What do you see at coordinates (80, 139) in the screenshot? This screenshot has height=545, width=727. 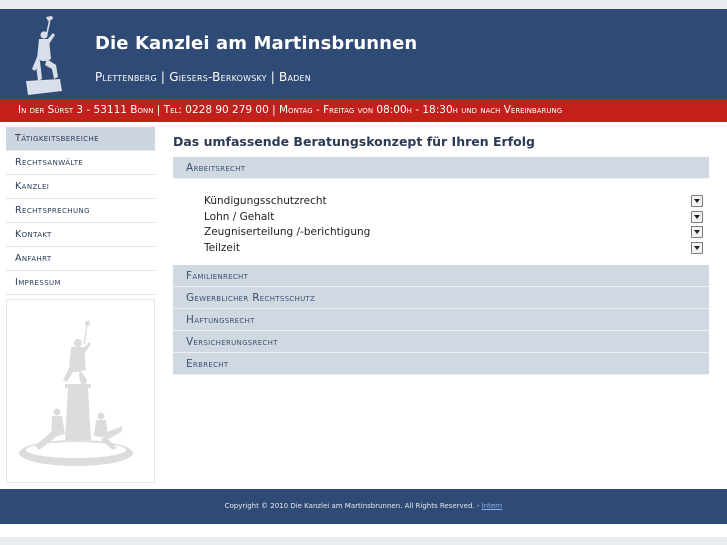 I see `nav-item-taetigkeitsbereiche: Tätigkeitsbereiche` at bounding box center [80, 139].